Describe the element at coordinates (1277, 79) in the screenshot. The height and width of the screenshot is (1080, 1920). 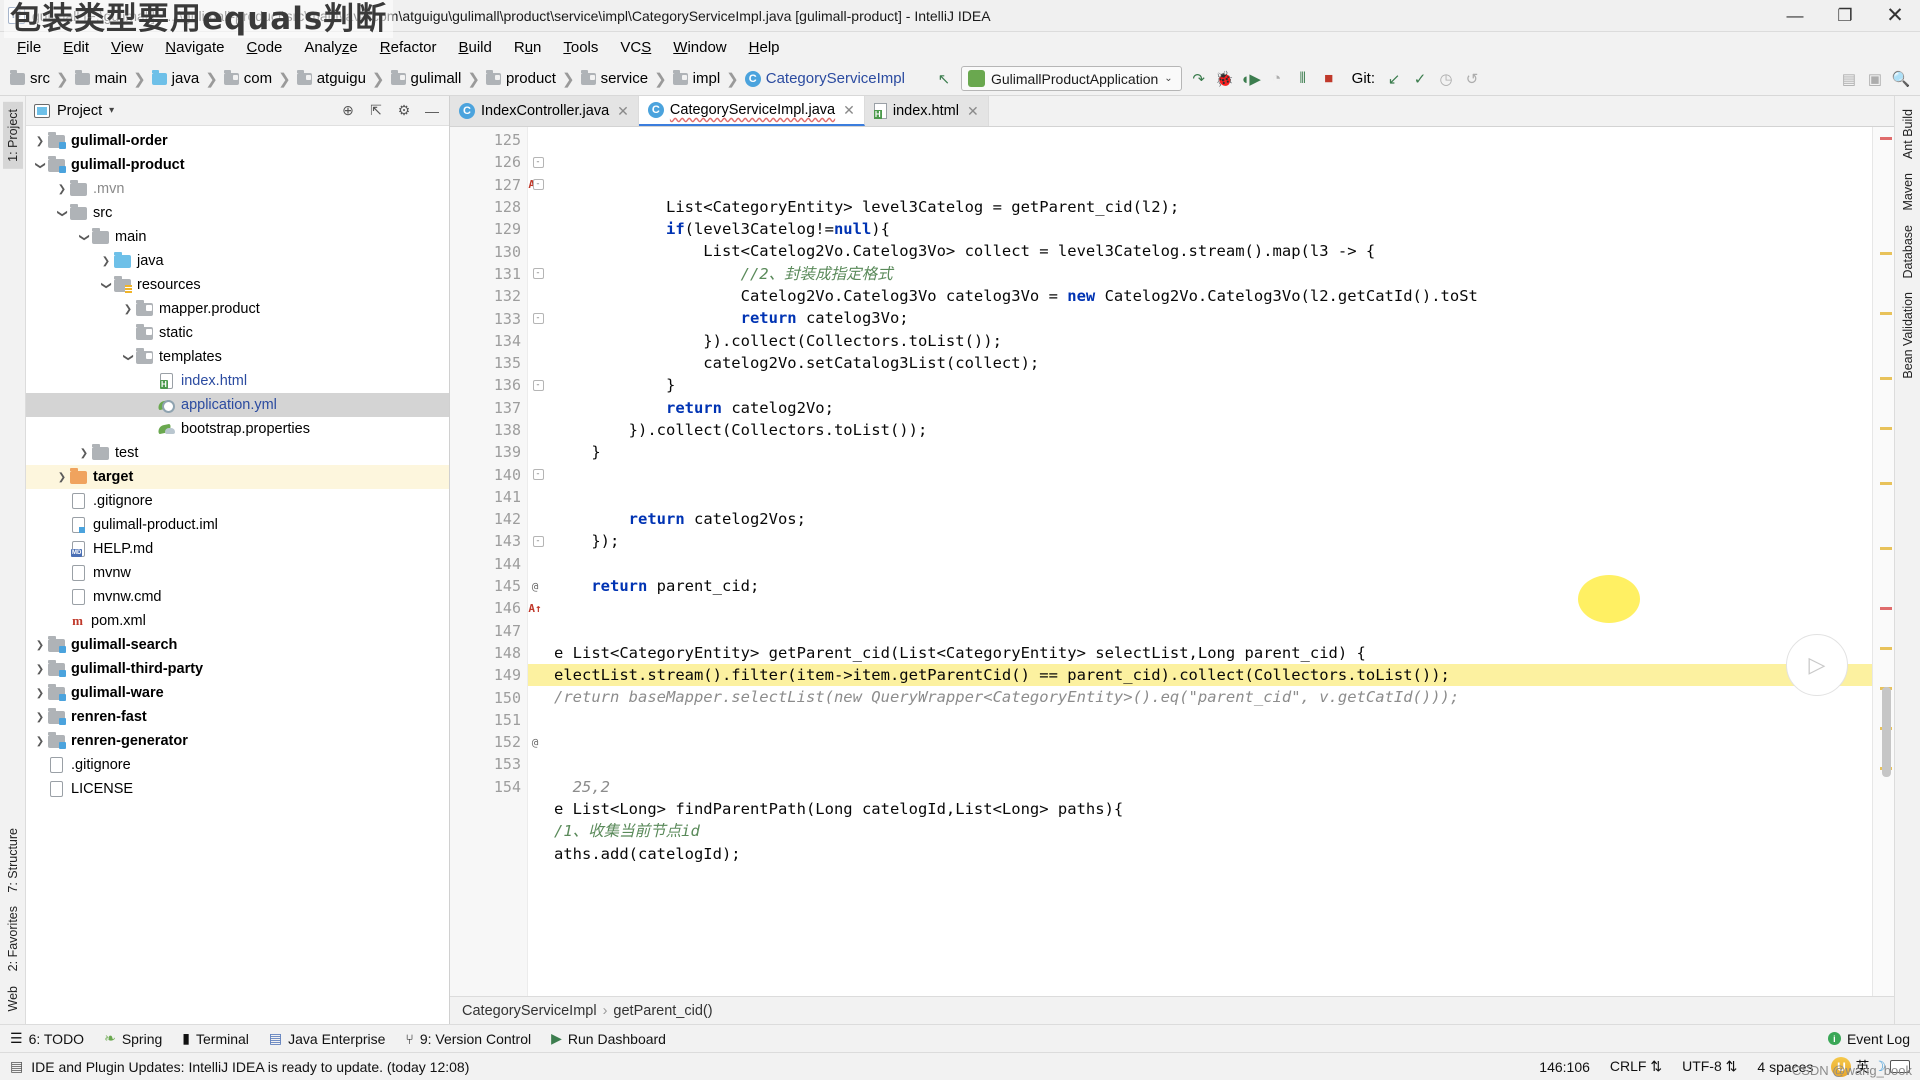
I see `profiler-icon: ◔` at that location.